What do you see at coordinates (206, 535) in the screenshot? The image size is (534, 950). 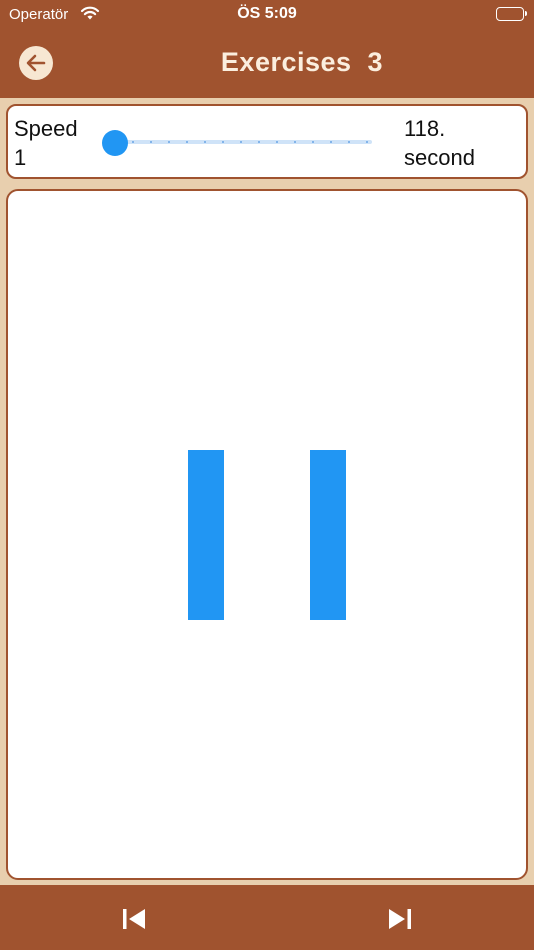 I see `exercise-bar-left` at bounding box center [206, 535].